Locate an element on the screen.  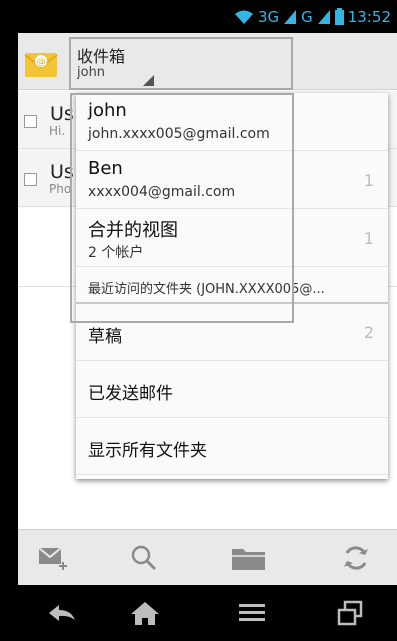
folder-item-show-all: 显示所有文件夹 is located at coordinates (232, 446).